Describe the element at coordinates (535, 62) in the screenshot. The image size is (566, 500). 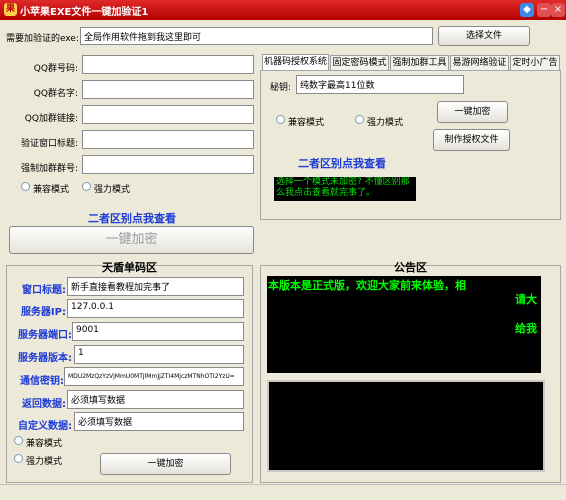
I see `tab-timed-ad: 定时小广告` at that location.